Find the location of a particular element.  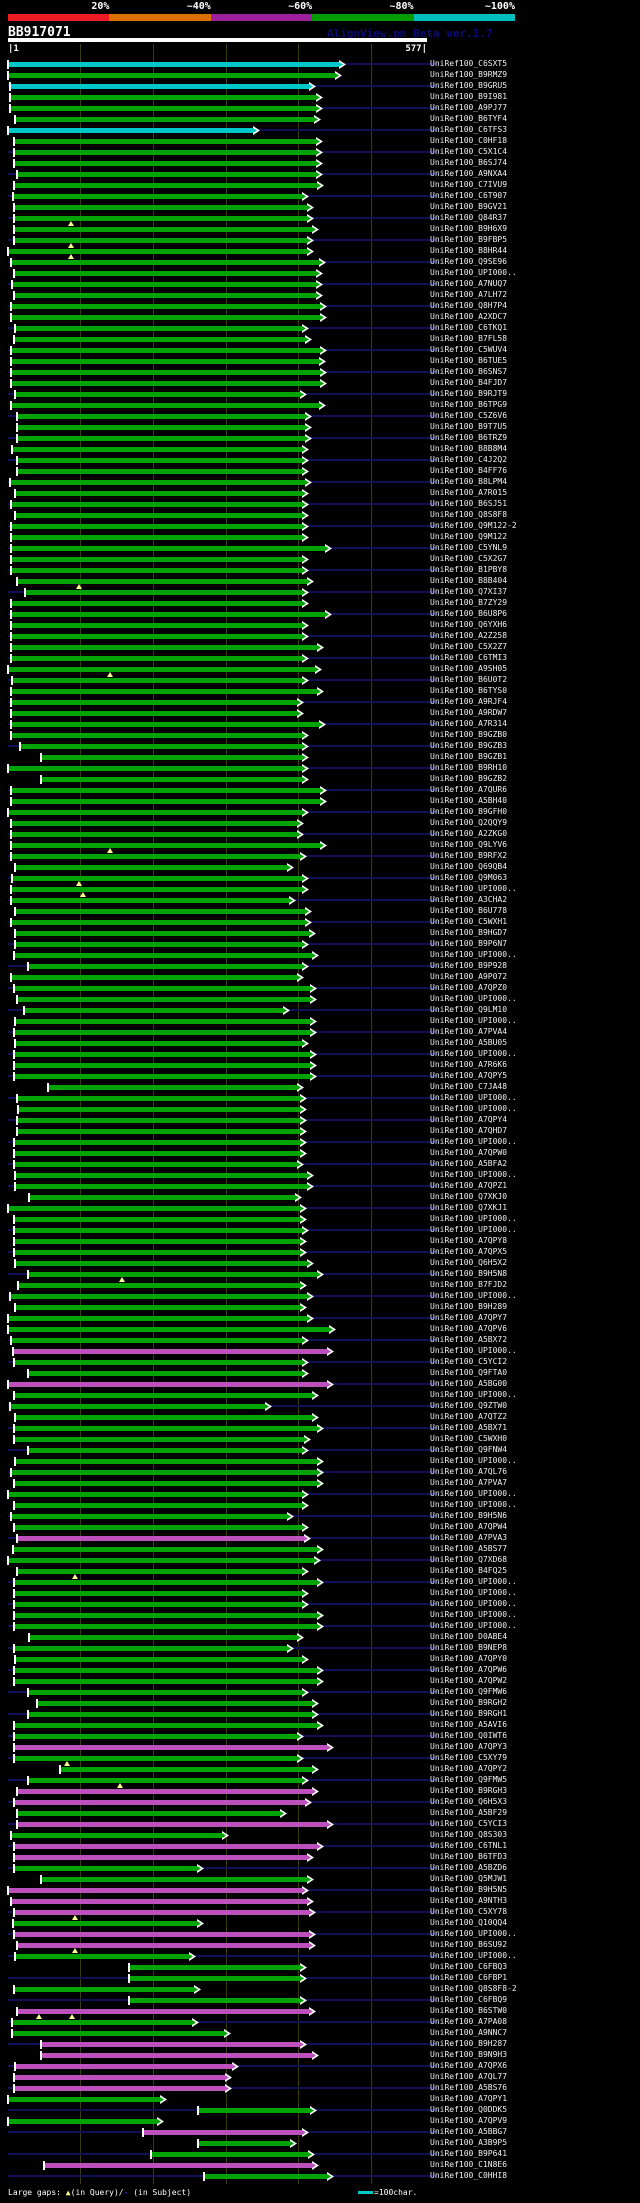

hit-label: UniRef100_C5X2Z7 is located at coordinates (468, 647).